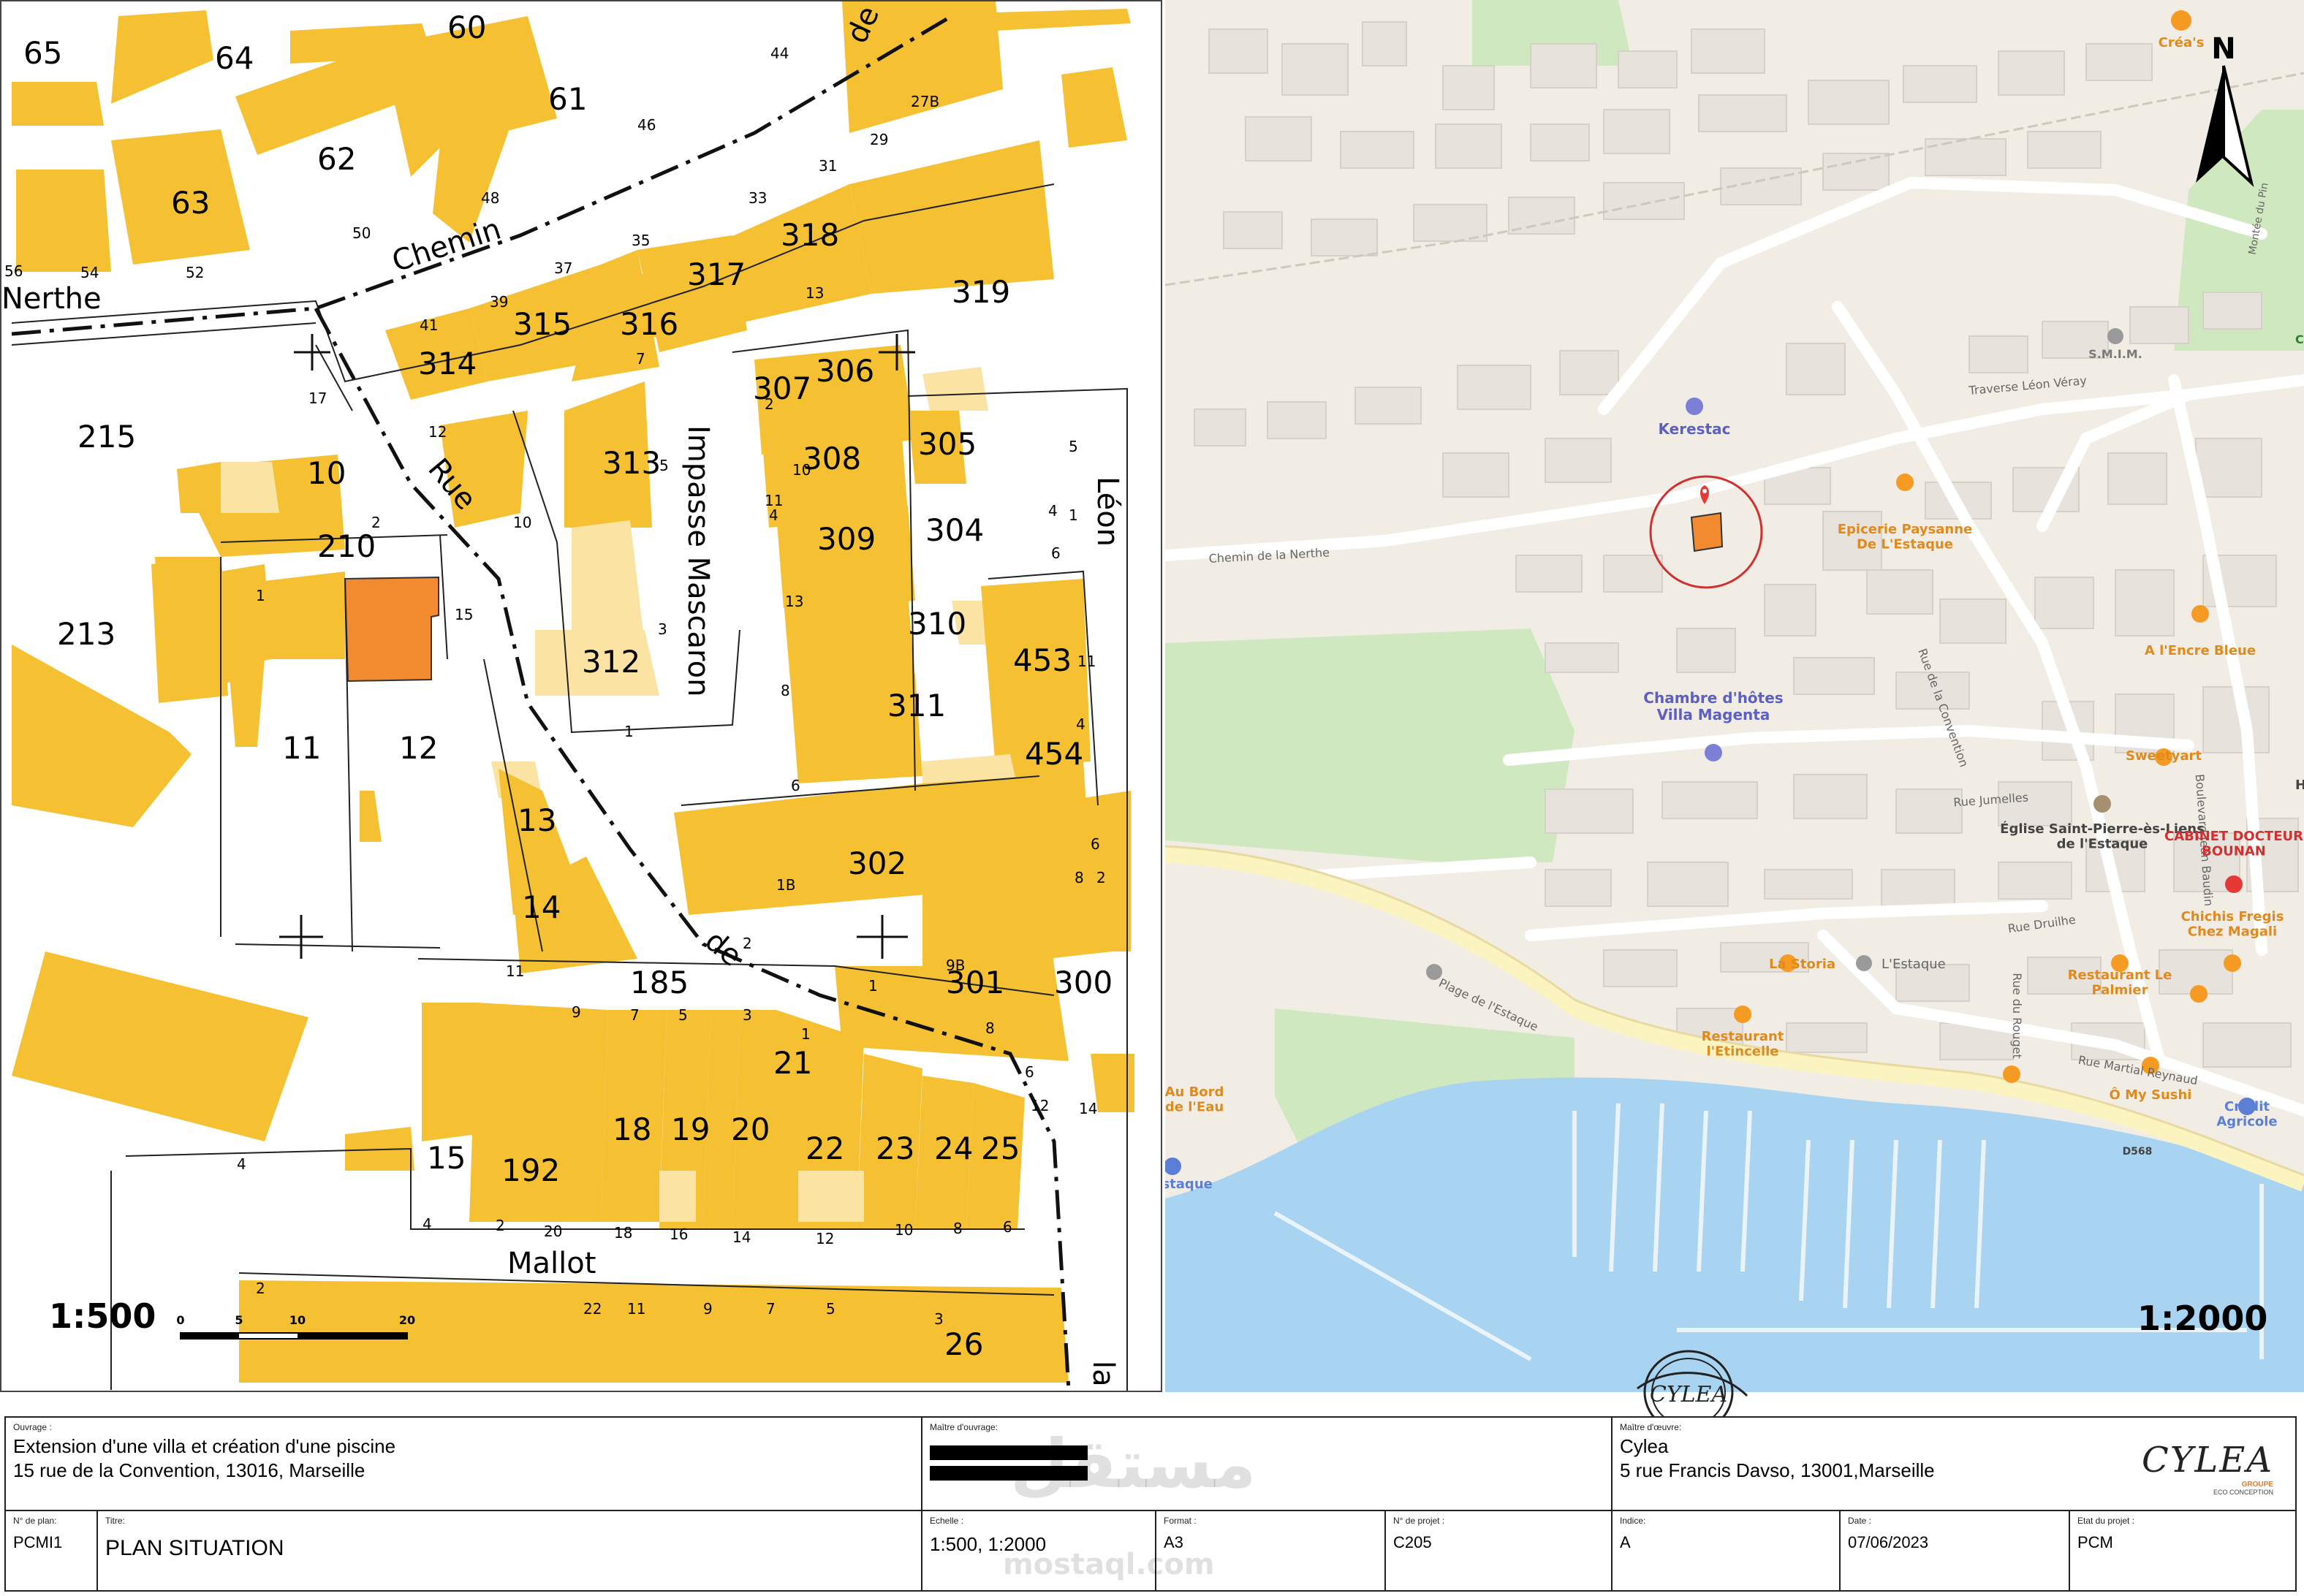 This screenshot has width=2304, height=1596. Describe the element at coordinates (845, 371) in the screenshot. I see `parcel-number: 306` at that location.